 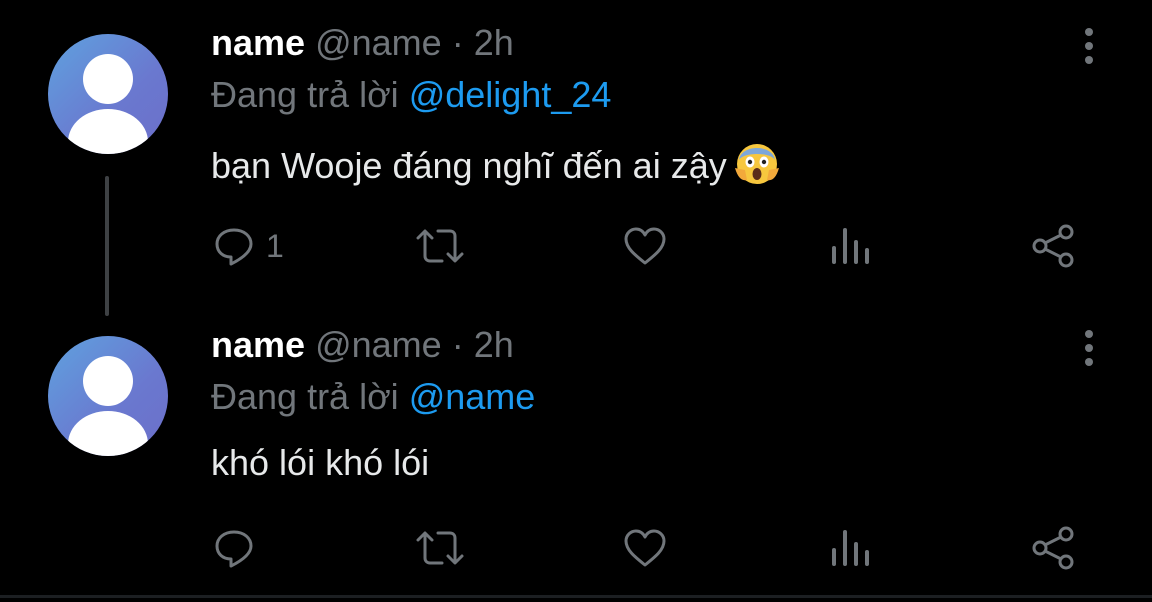 What do you see at coordinates (472, 396) in the screenshot?
I see `replying-to-mention: @name` at bounding box center [472, 396].